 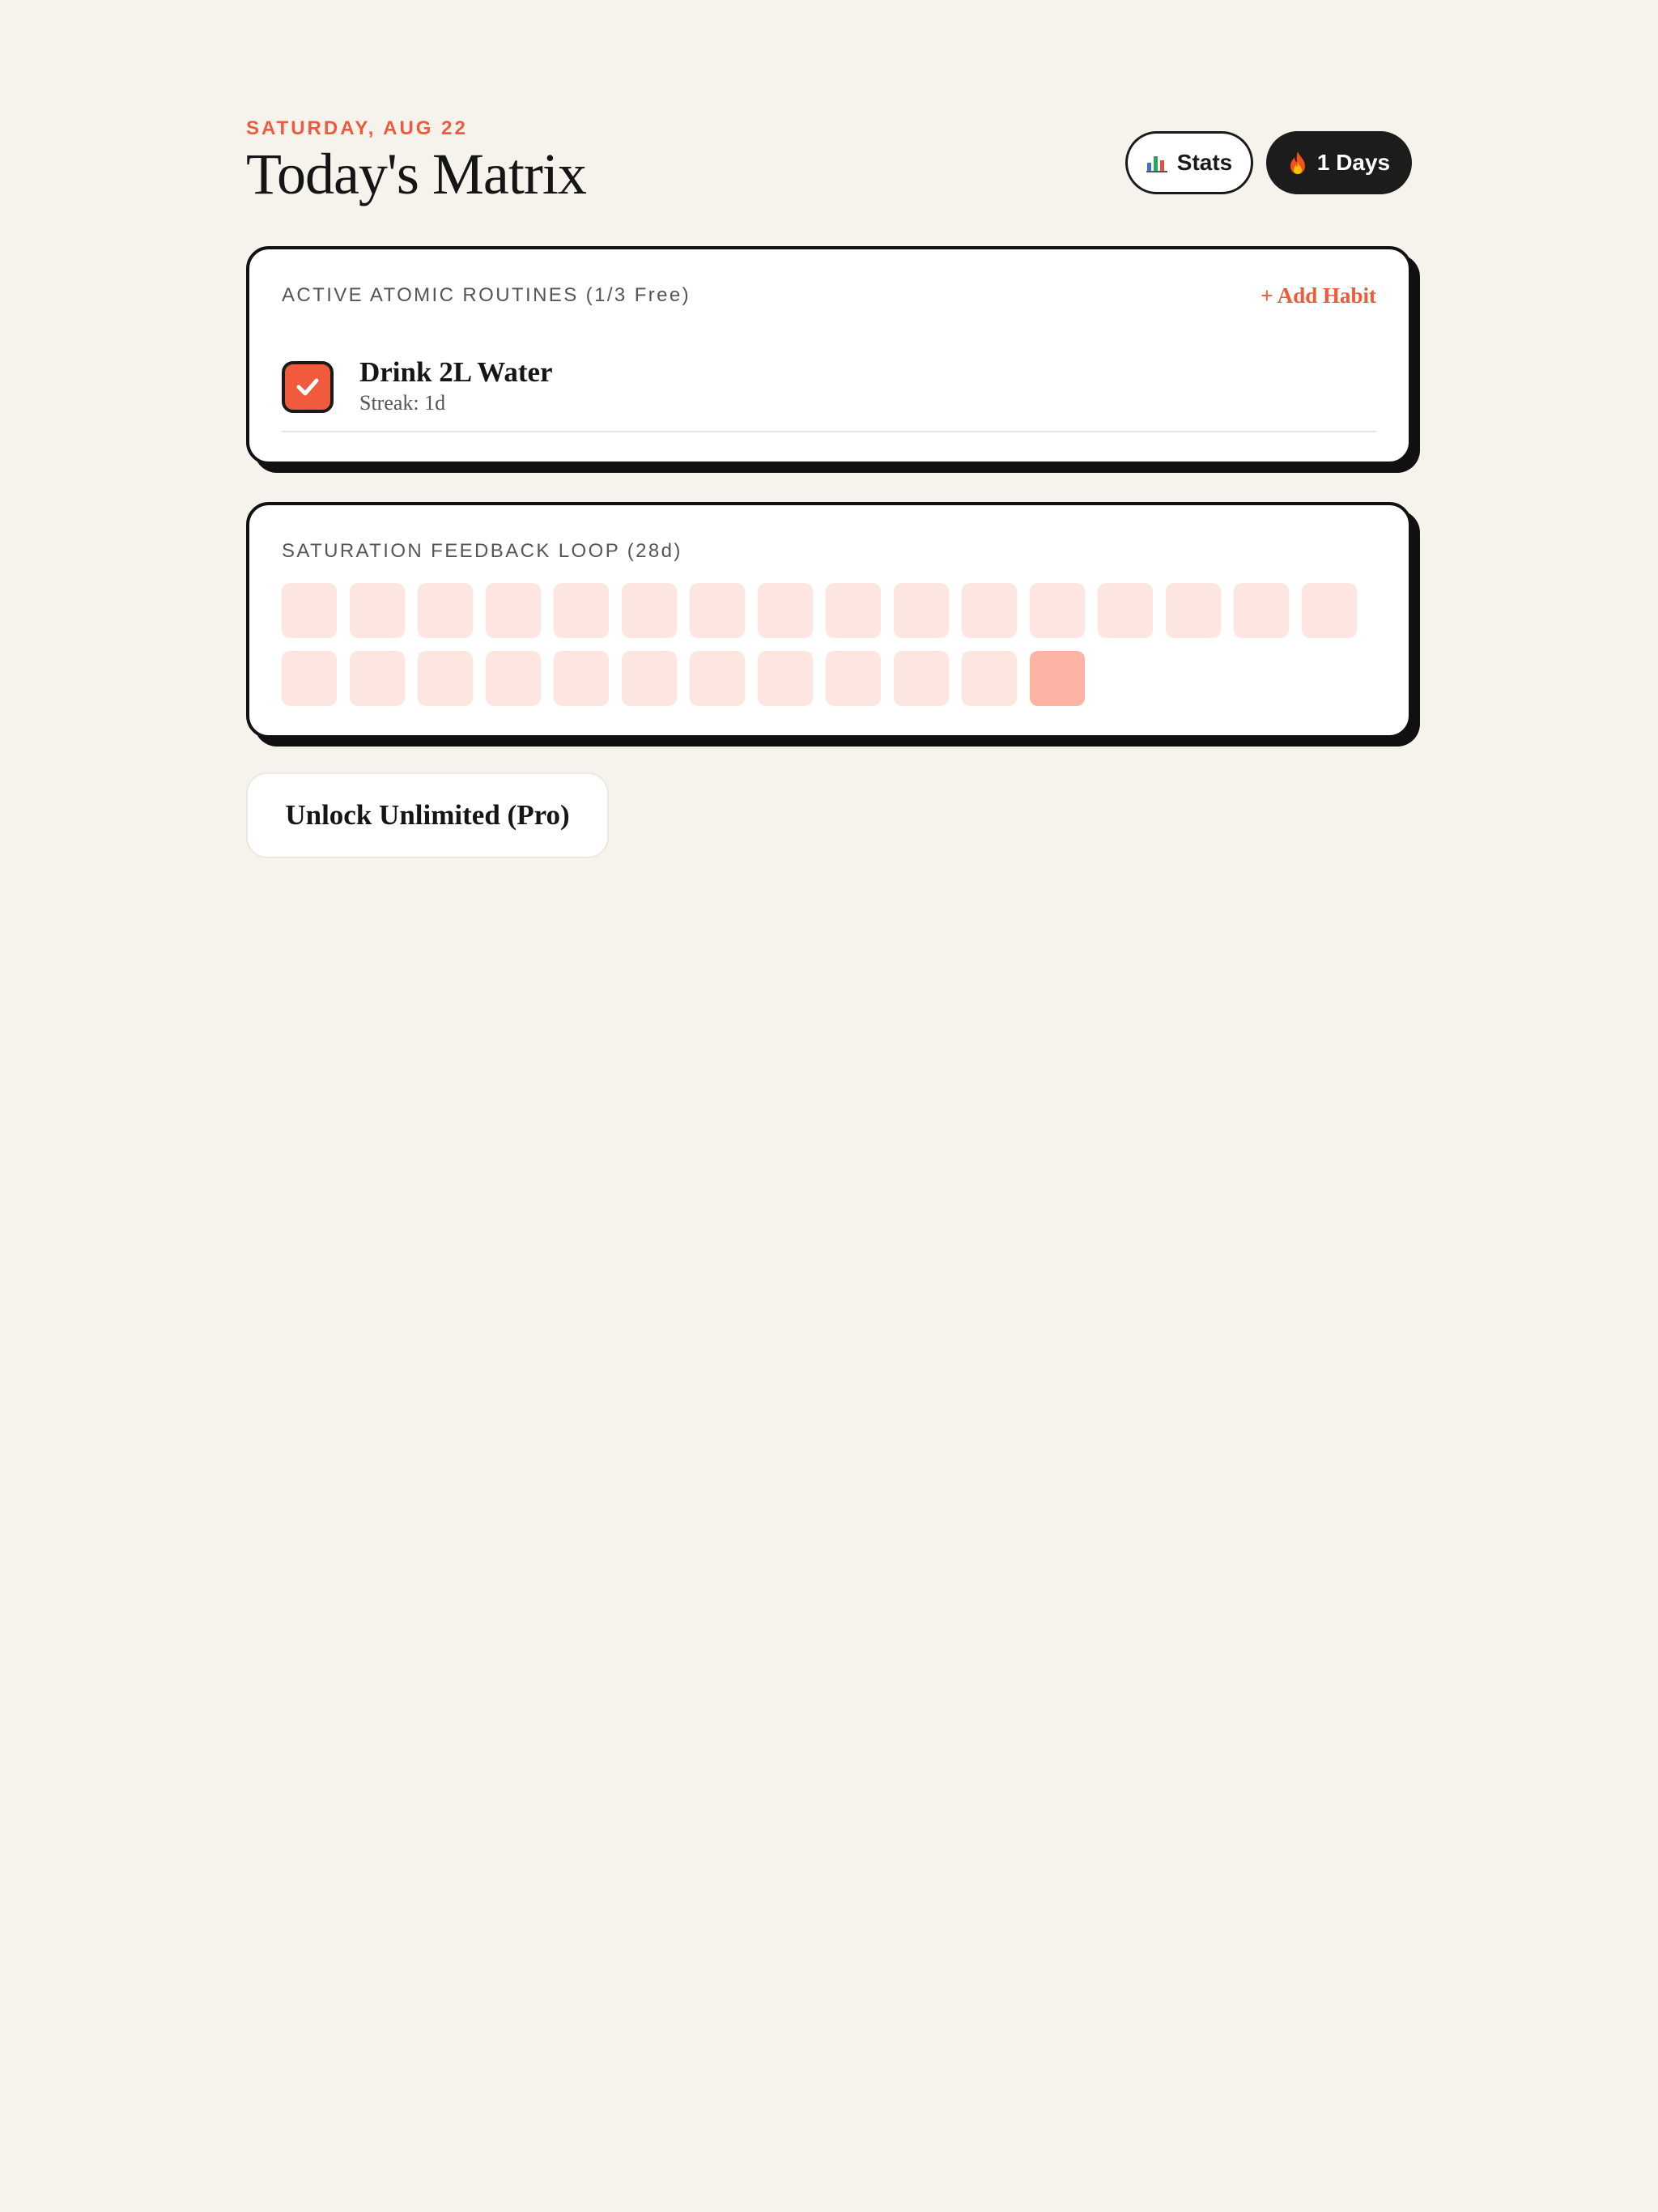 I want to click on habit-name: Drink 2L Water, so click(x=456, y=372).